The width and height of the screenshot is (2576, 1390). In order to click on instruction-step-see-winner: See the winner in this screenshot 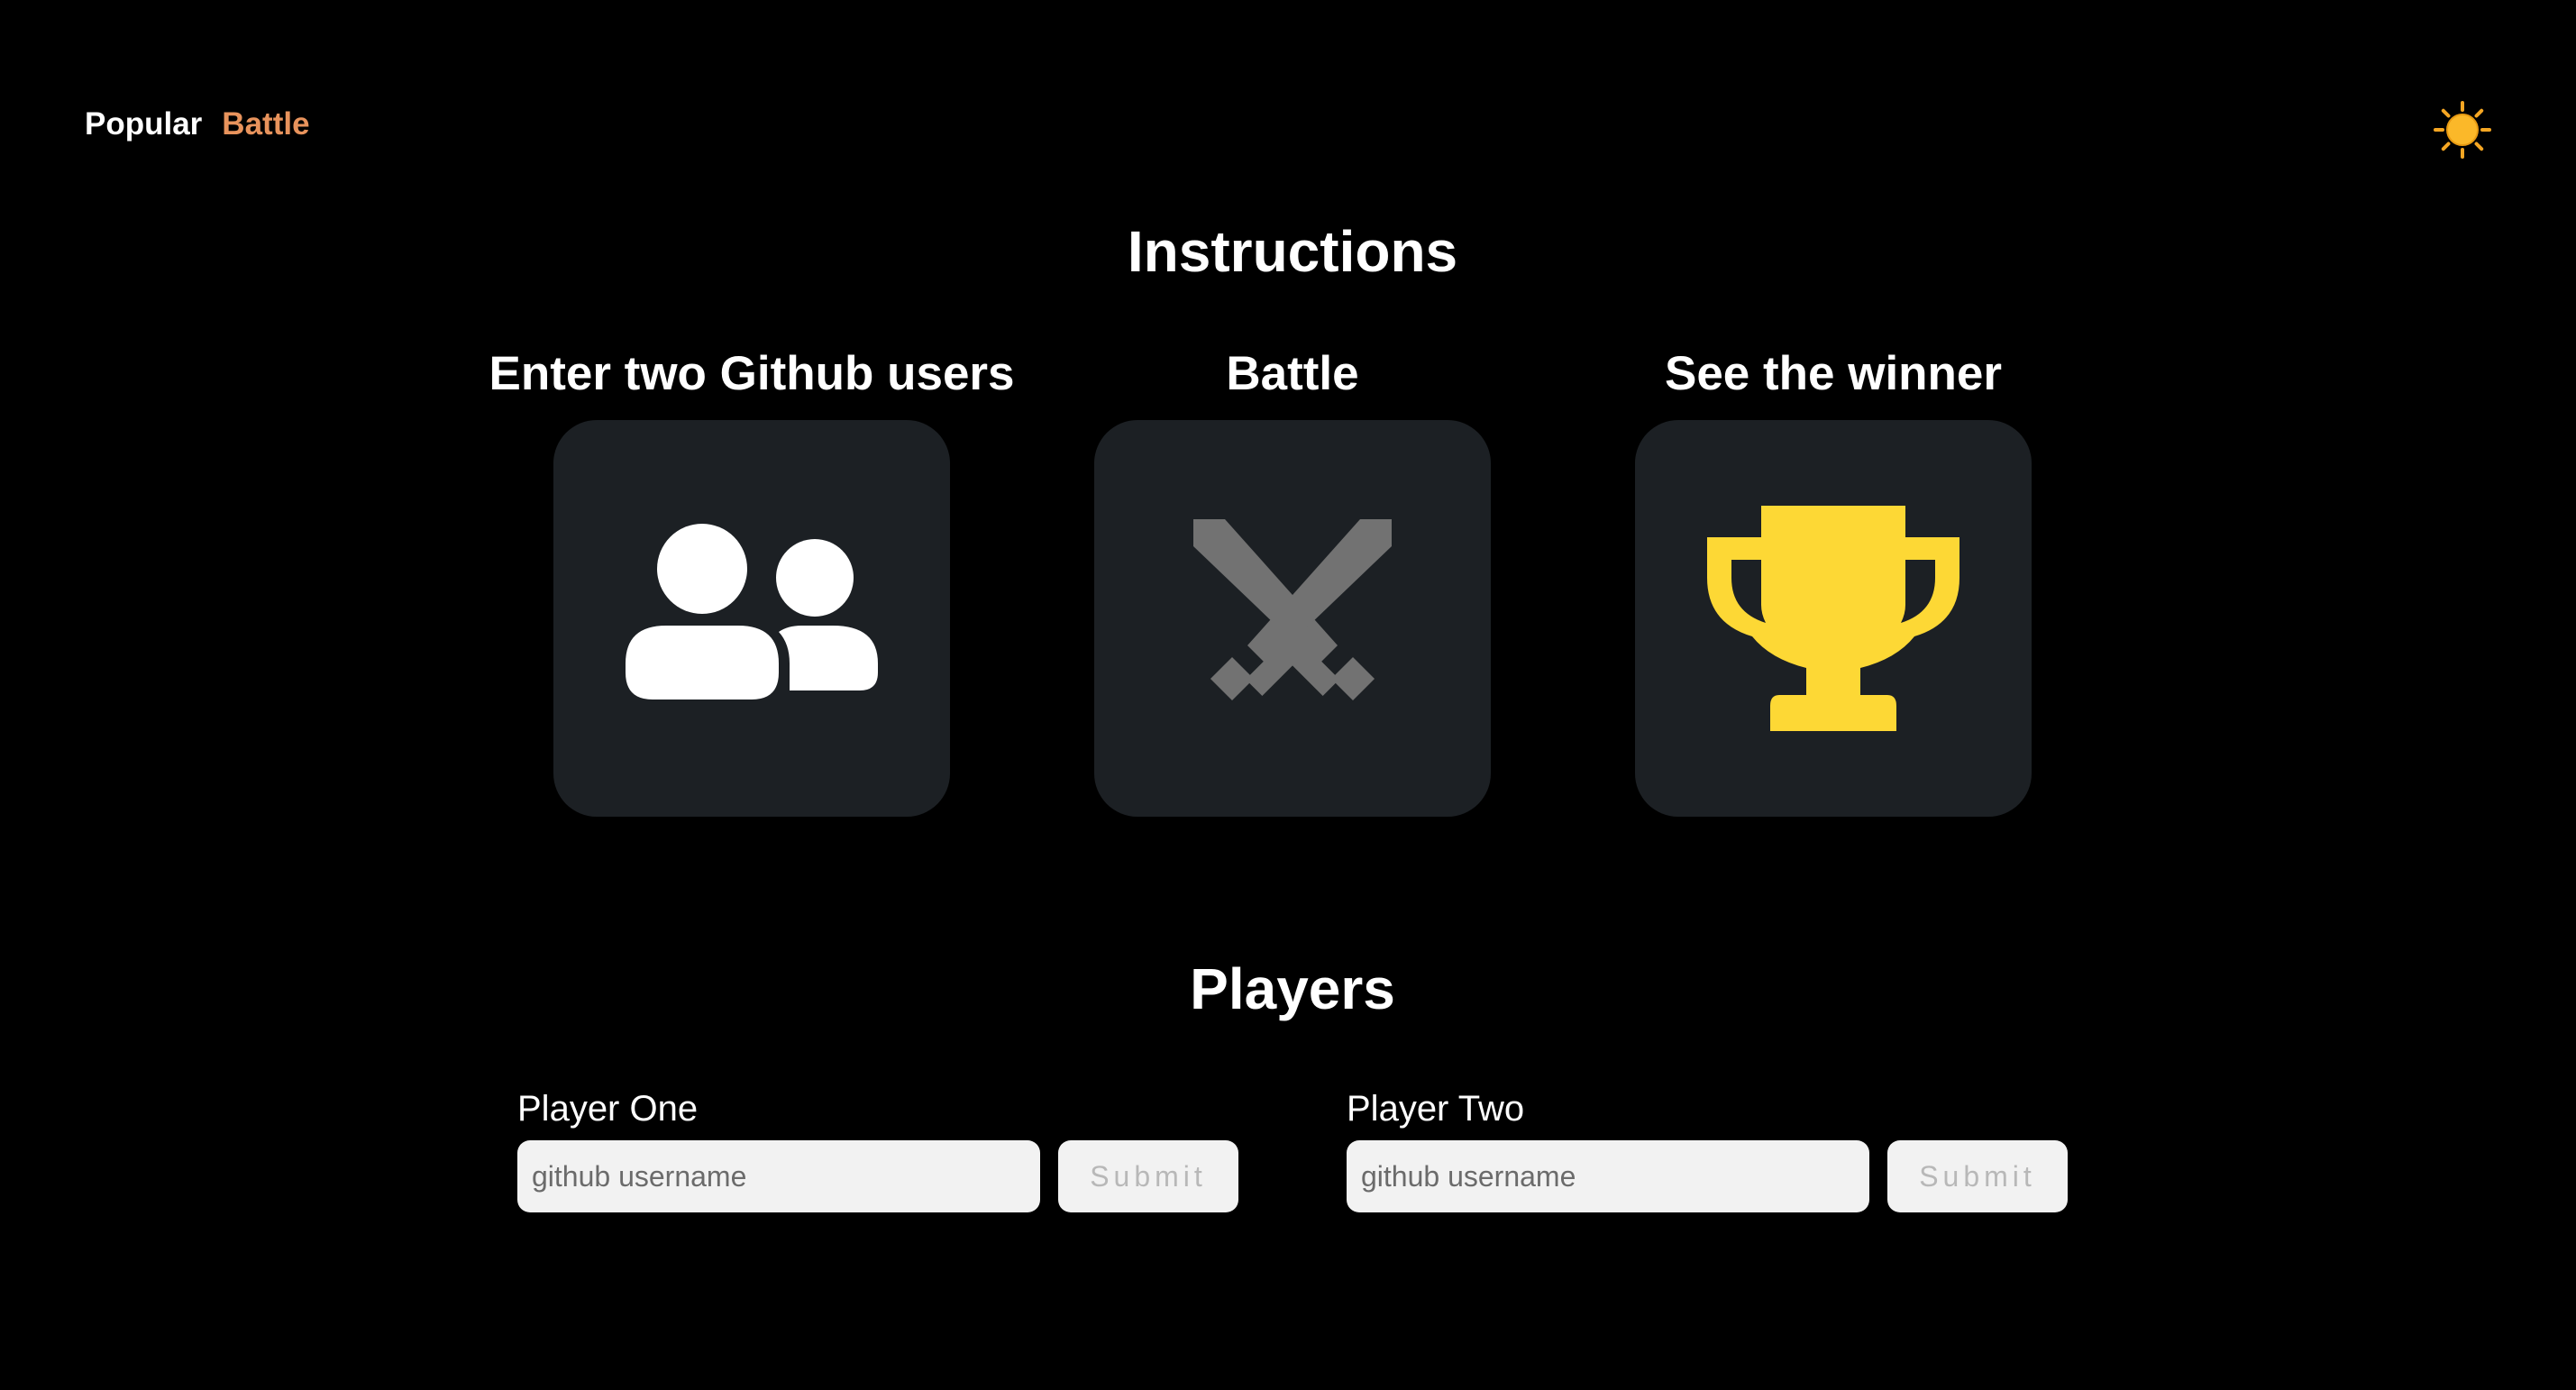, I will do `click(1833, 580)`.